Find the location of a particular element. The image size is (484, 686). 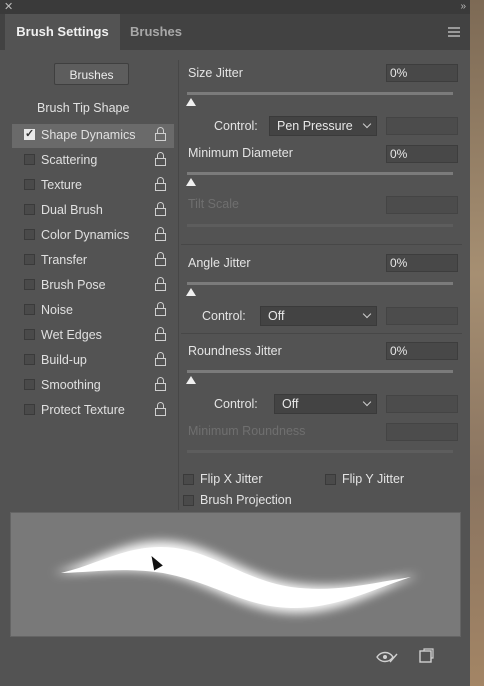

sidebar-item-smoothing: Smoothing is located at coordinates (93, 386).